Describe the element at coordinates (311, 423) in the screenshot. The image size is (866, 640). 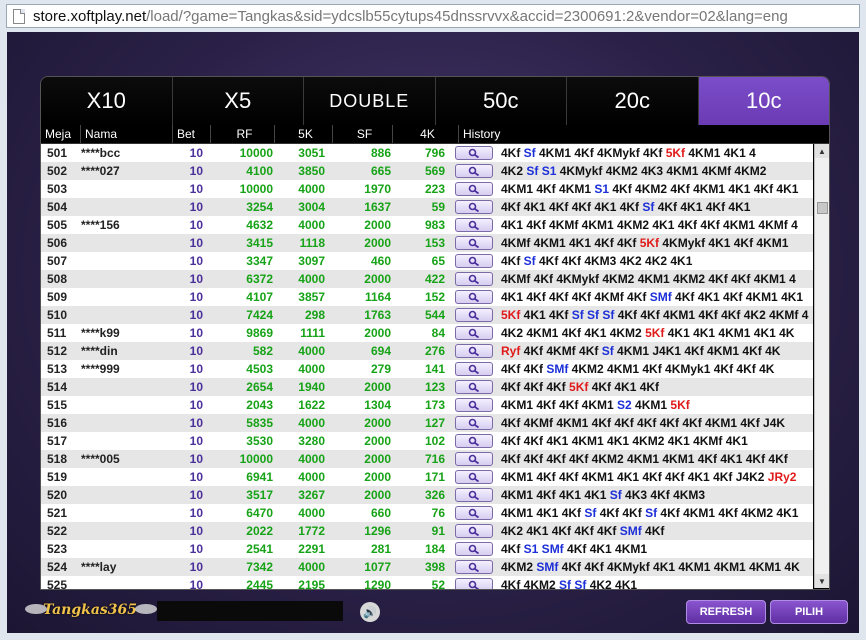
I see `5k-cell: 4000` at that location.